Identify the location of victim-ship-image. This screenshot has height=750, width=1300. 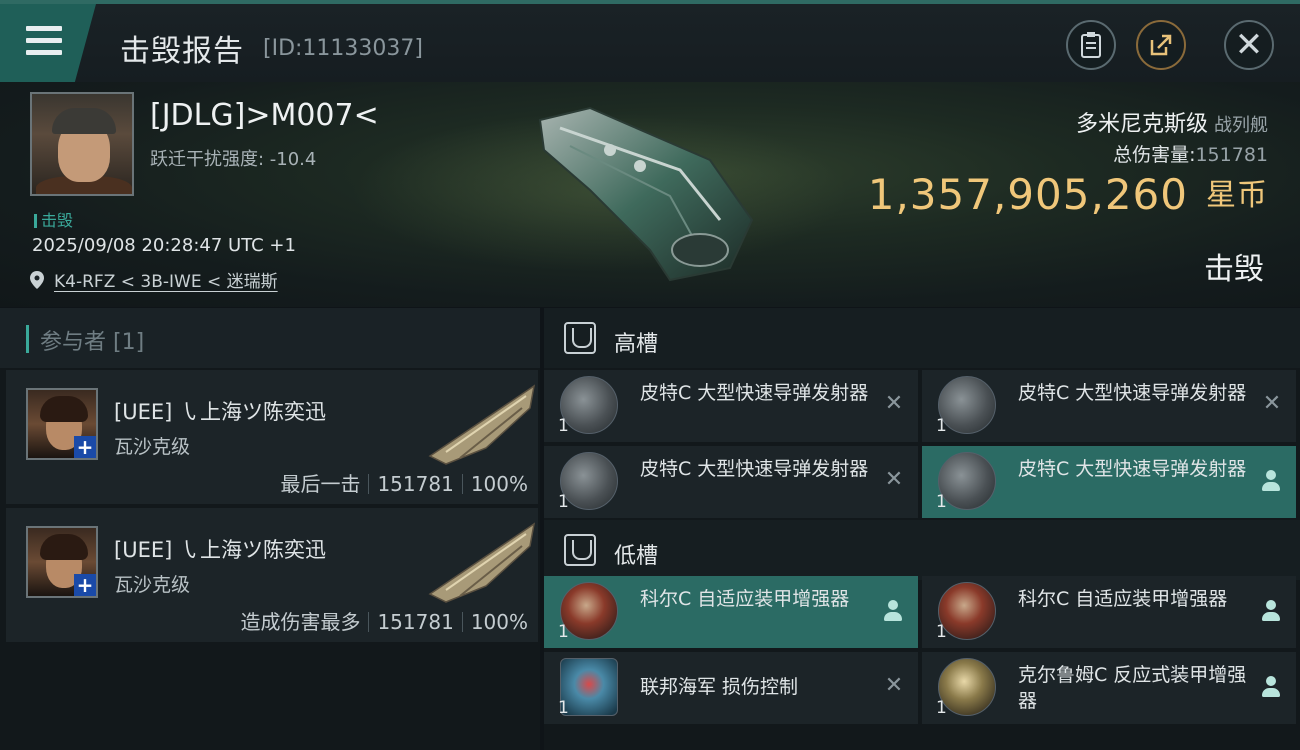
(650, 195).